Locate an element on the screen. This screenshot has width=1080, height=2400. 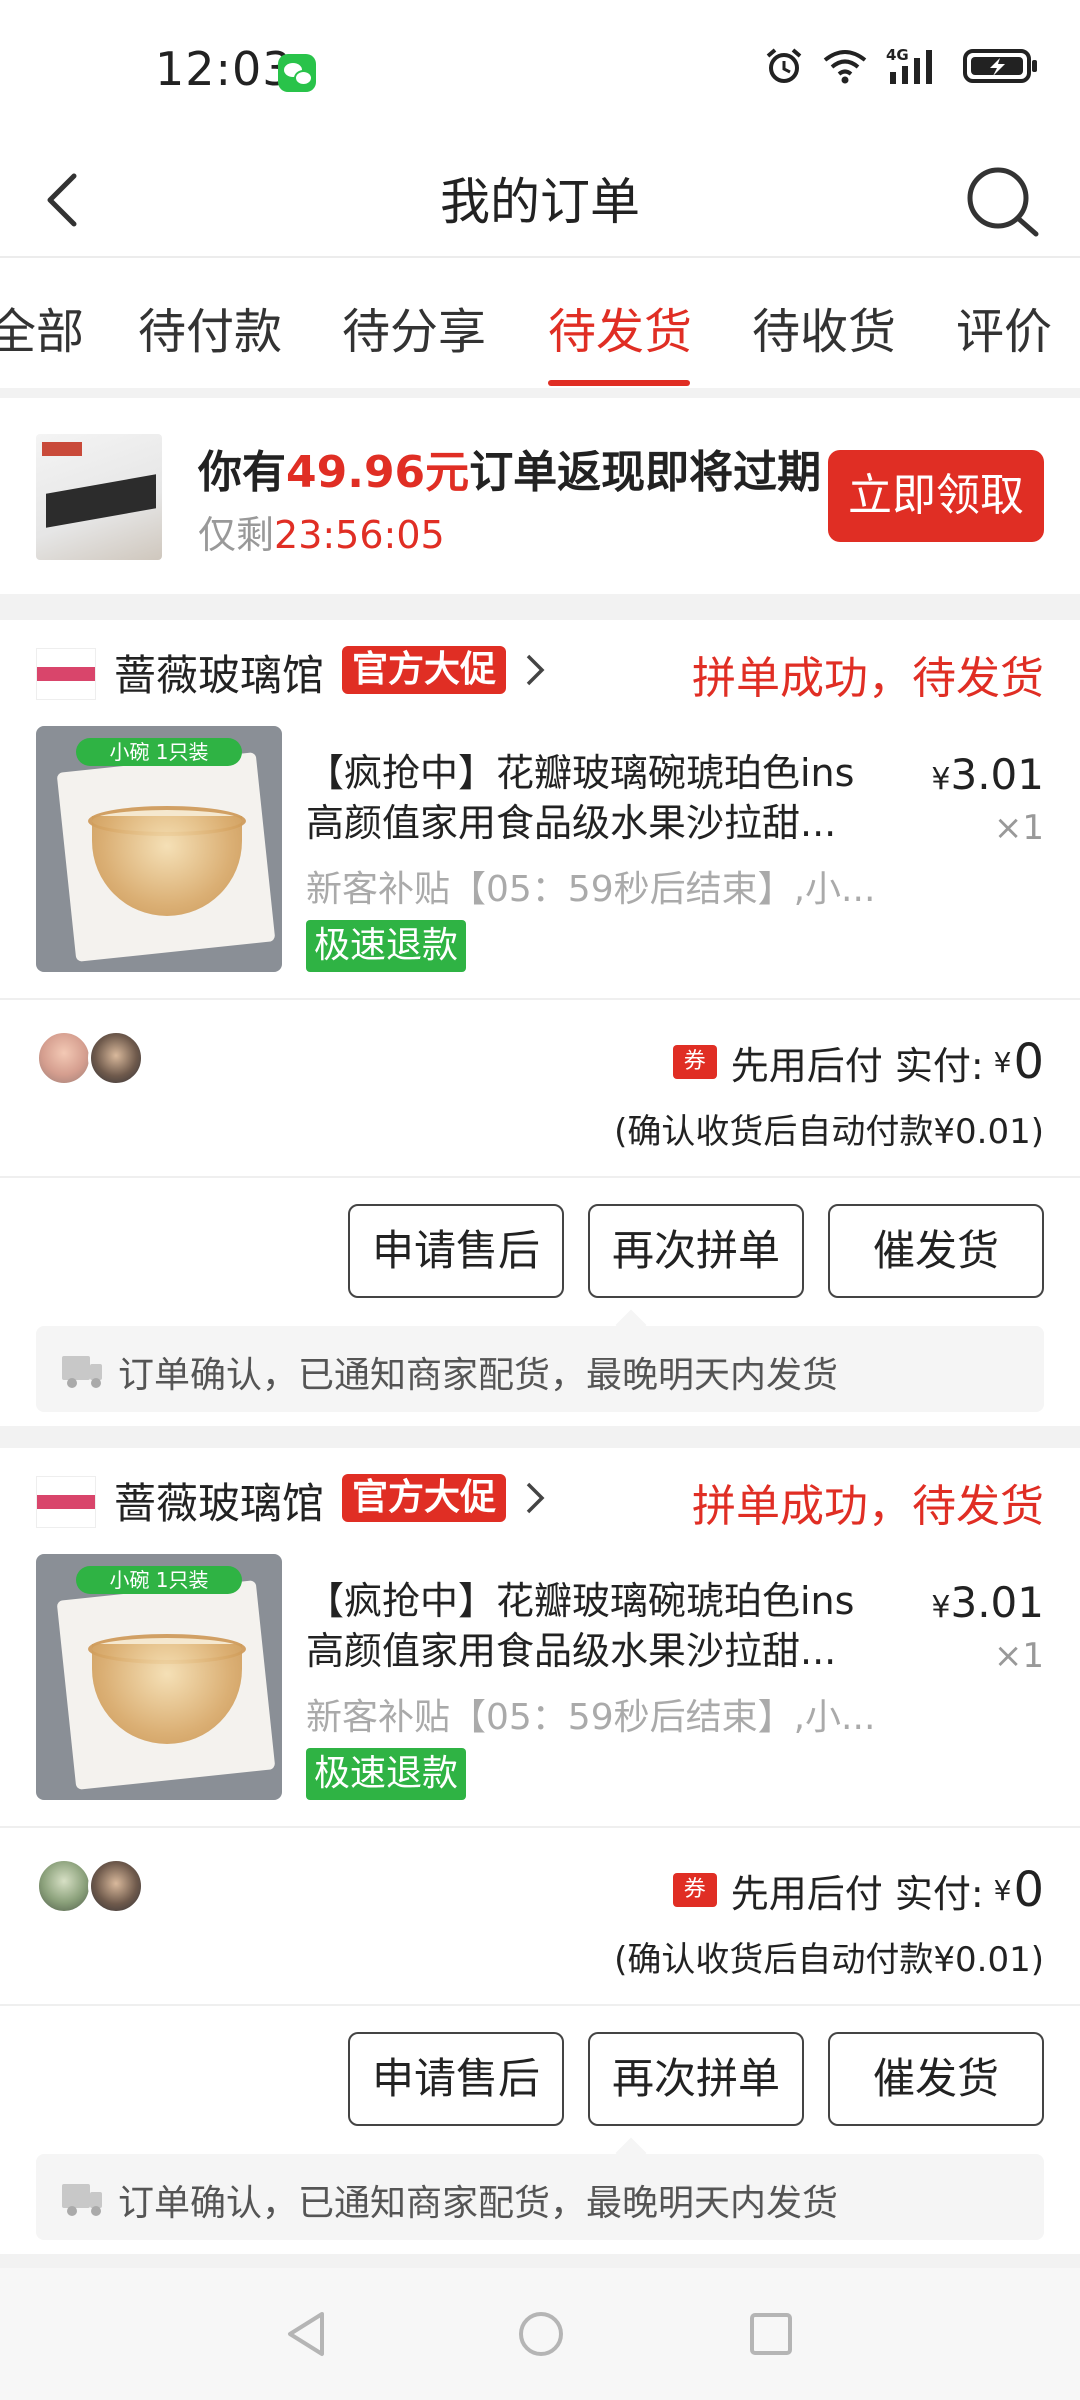
shipping-notice: 订单确认，已通知商家配货，最晚明天内发货 is located at coordinates (540, 1369).